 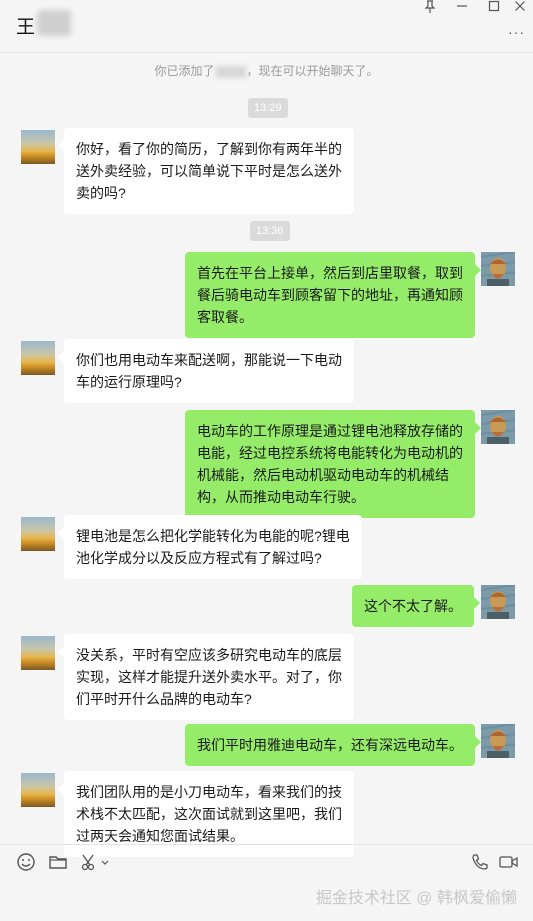 I want to click on header-divider, so click(x=266, y=52).